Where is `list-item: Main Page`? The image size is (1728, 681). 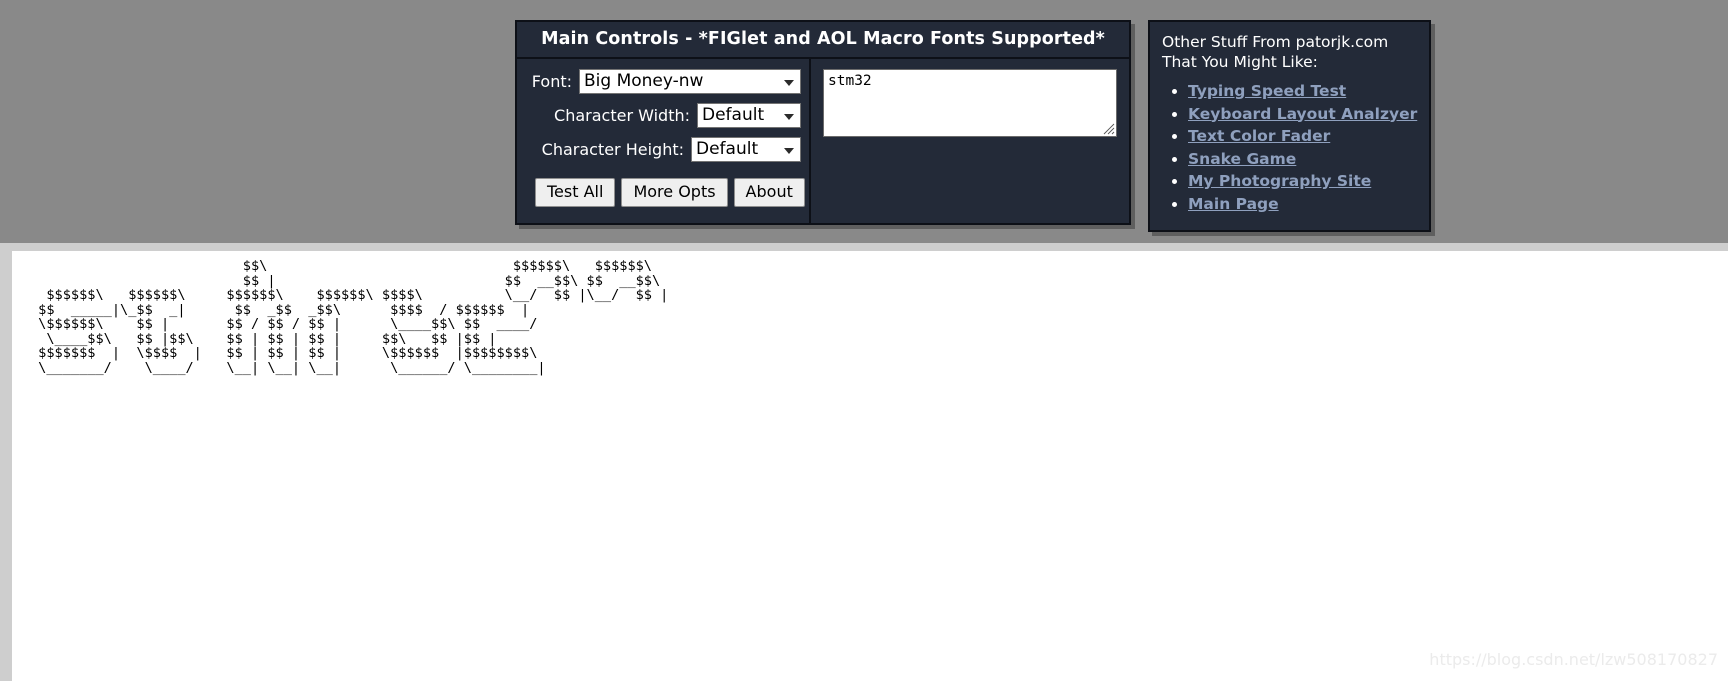
list-item: Main Page is located at coordinates (1303, 204).